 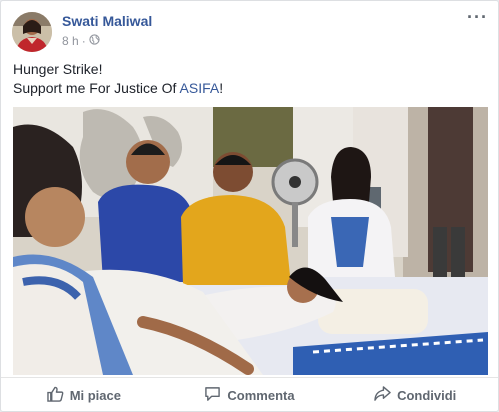 What do you see at coordinates (261, 395) in the screenshot?
I see `comment-label: Commenta` at bounding box center [261, 395].